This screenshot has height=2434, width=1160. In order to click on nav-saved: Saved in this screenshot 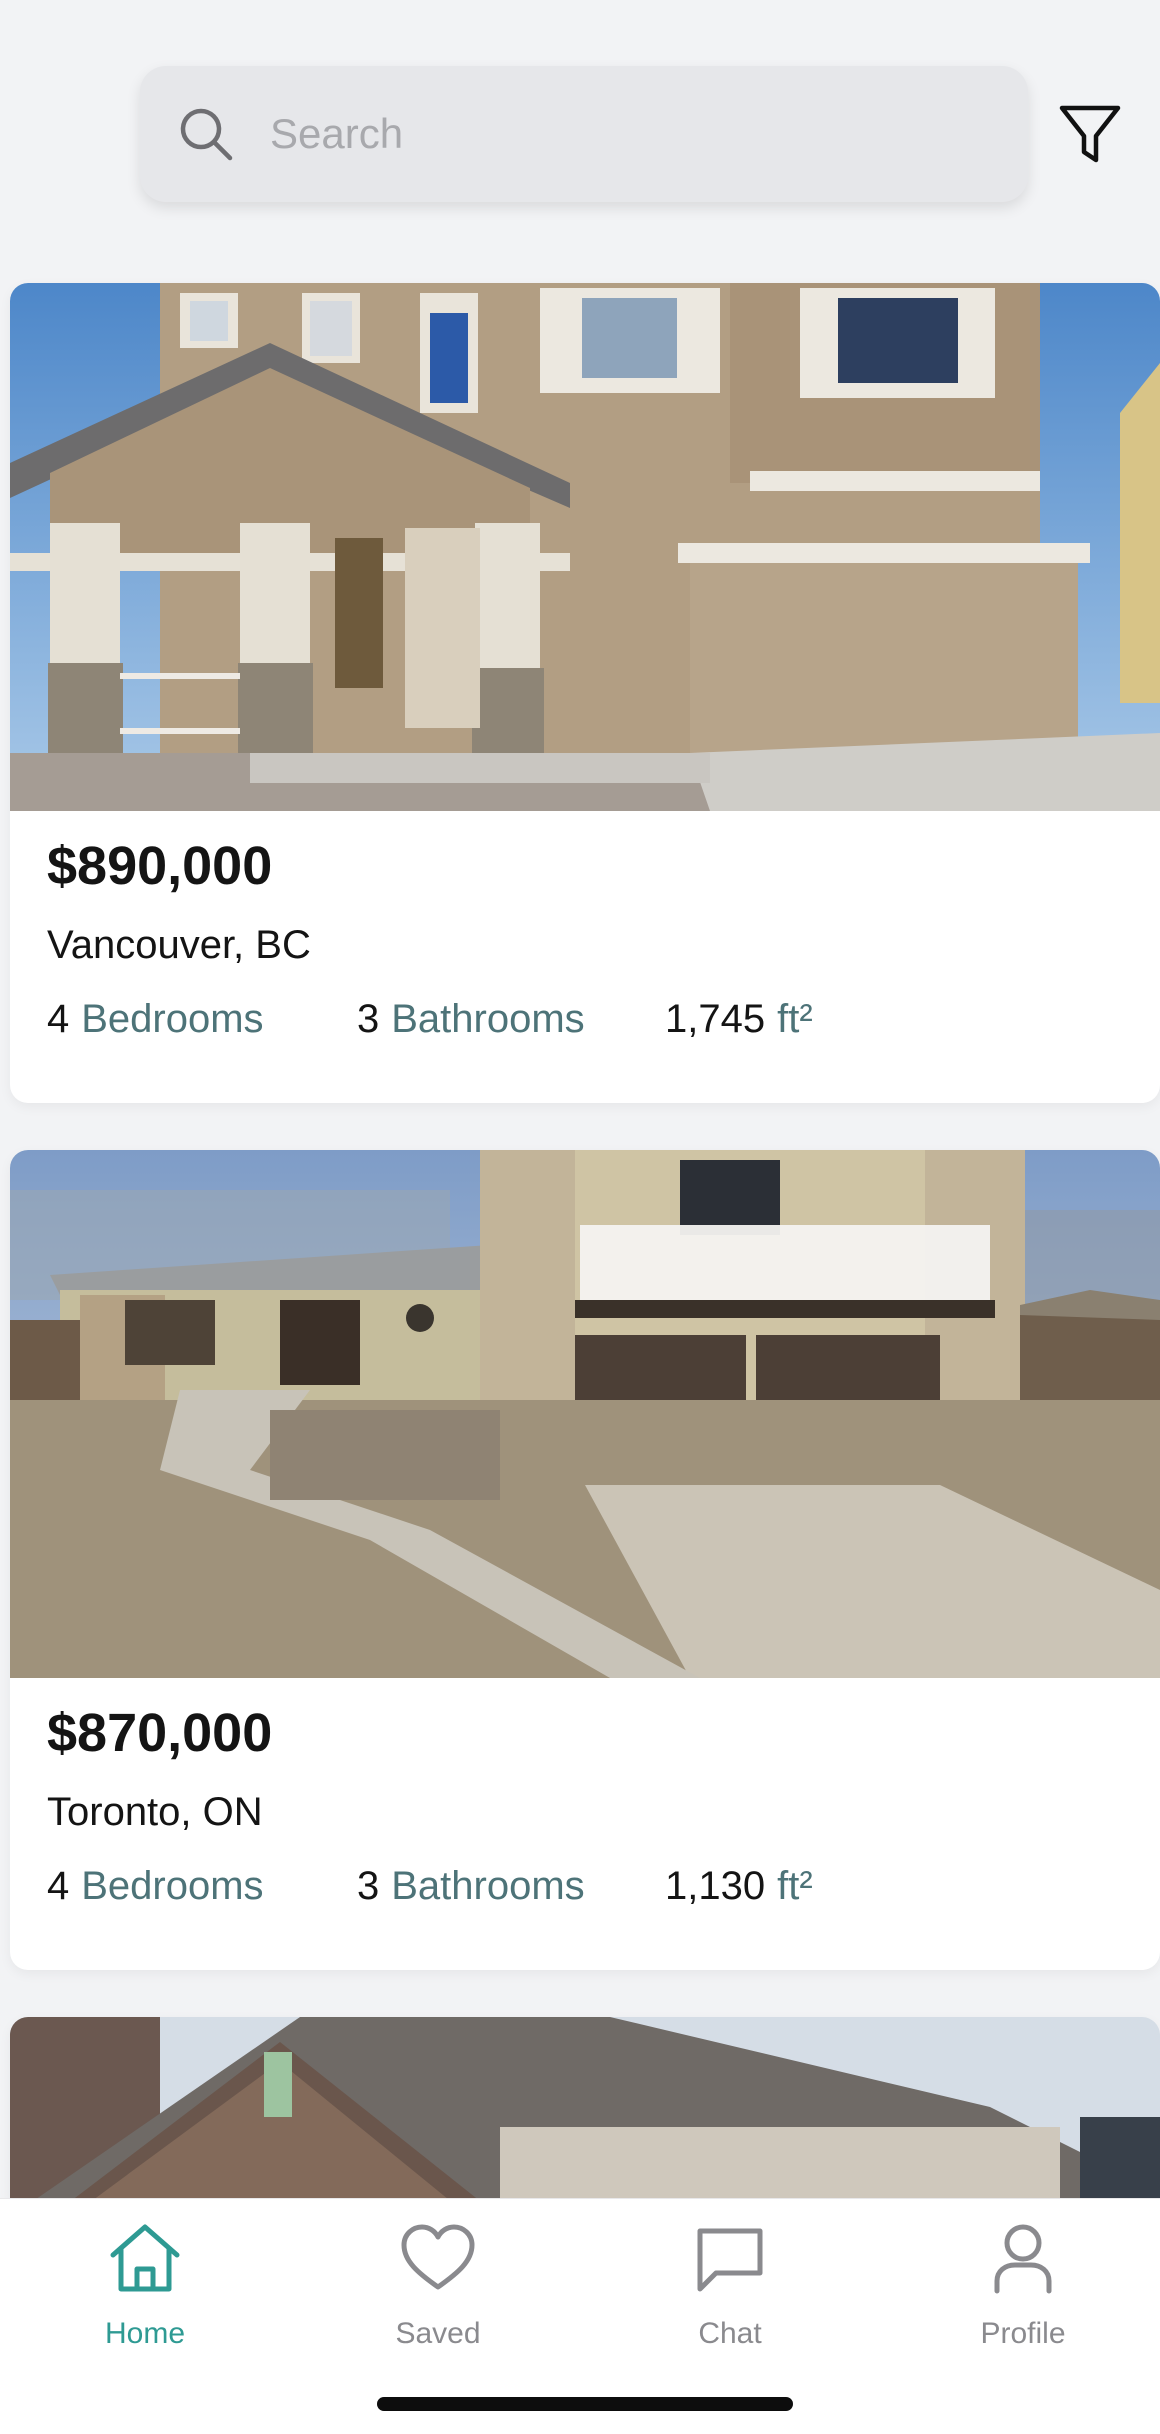, I will do `click(438, 2294)`.